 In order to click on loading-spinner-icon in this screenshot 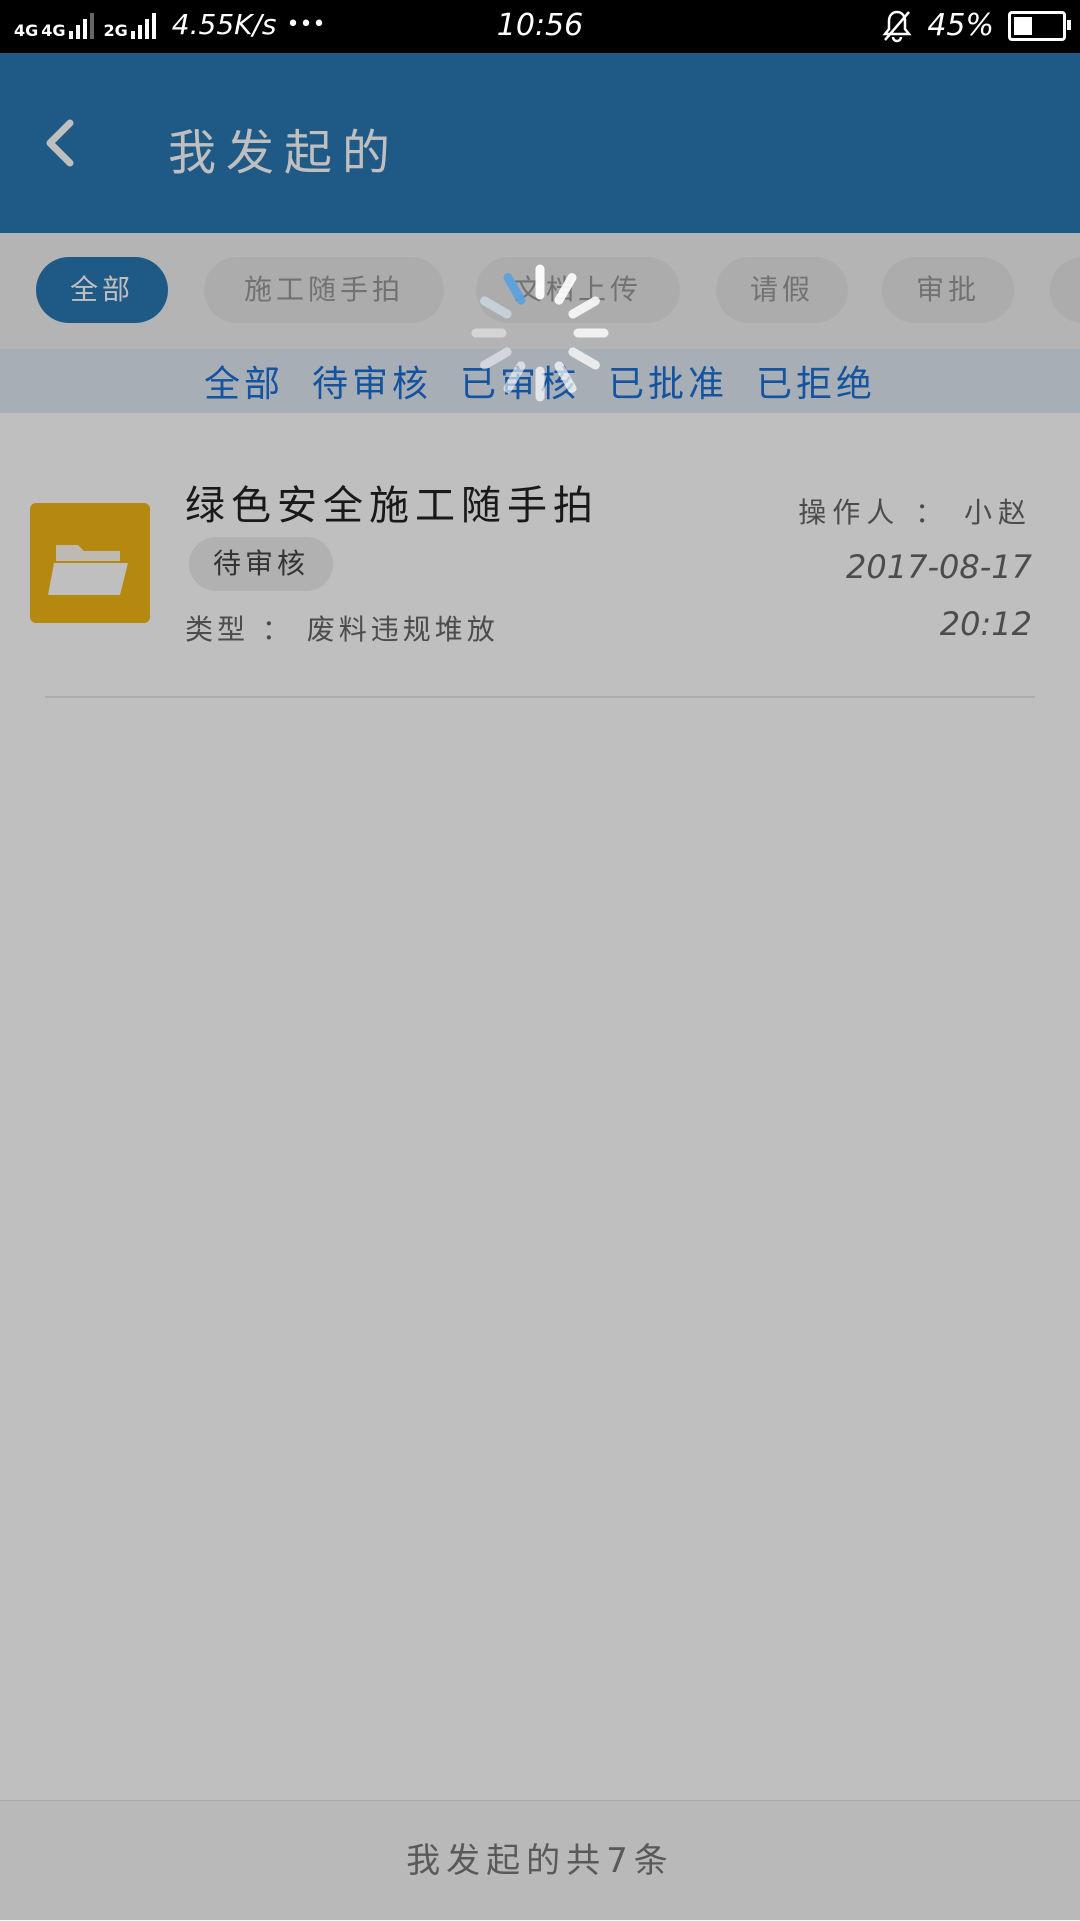, I will do `click(540, 333)`.